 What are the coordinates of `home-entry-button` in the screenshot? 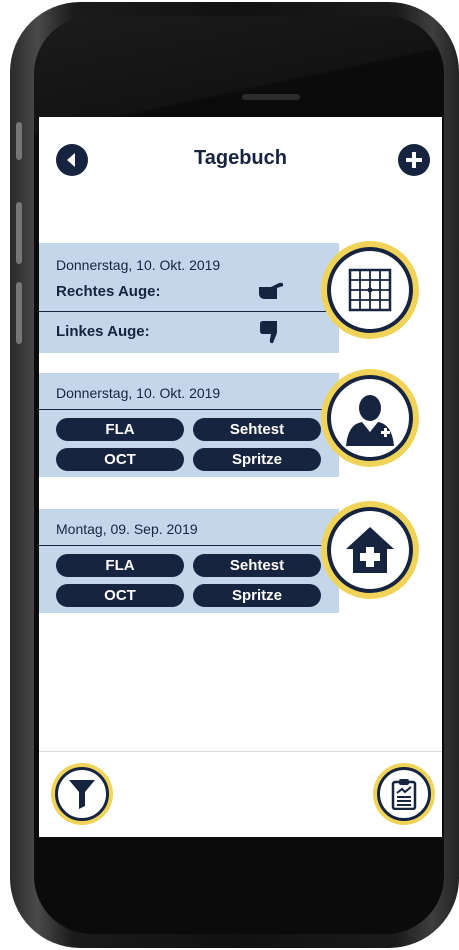 It's located at (370, 550).